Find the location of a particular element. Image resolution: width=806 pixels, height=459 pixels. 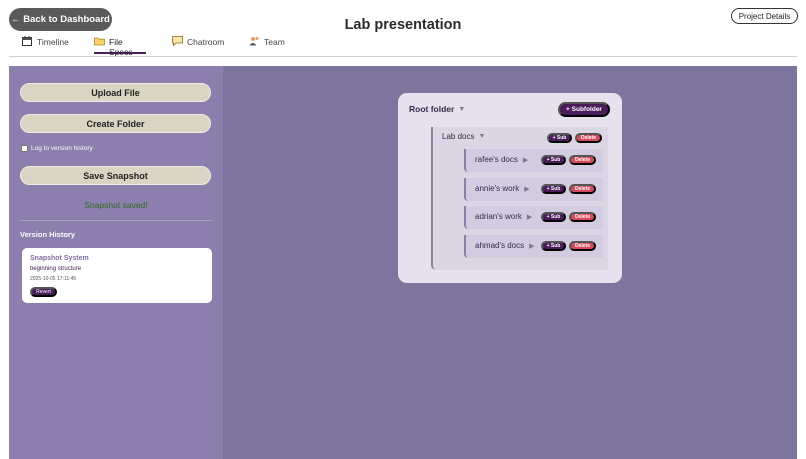

snapshot-name: Snapshot System is located at coordinates (59, 258).